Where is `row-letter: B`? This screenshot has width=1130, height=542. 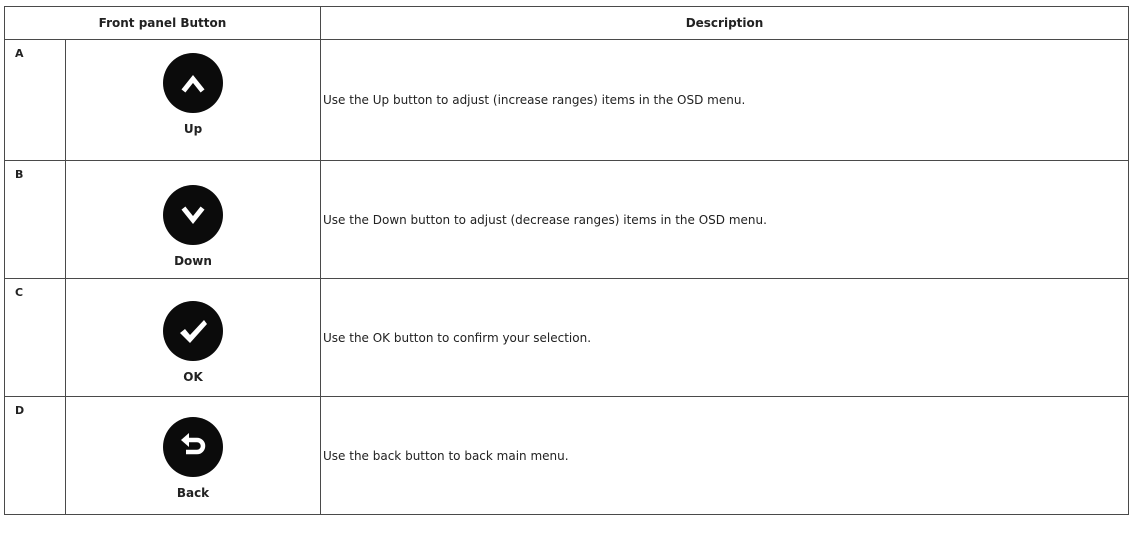
row-letter: B is located at coordinates (35, 219).